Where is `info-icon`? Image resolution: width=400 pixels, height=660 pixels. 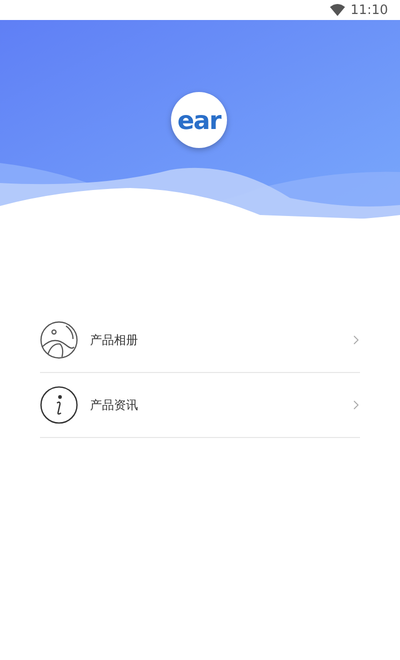 info-icon is located at coordinates (59, 405).